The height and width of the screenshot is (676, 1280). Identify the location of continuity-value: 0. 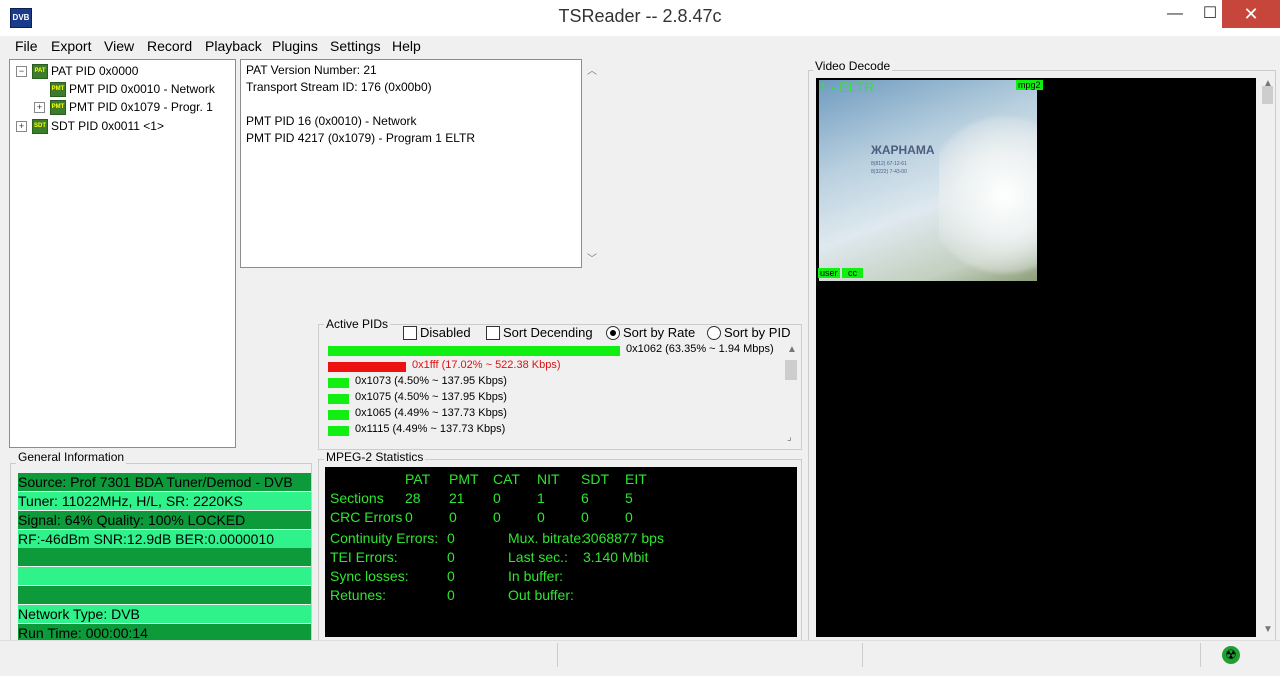
(451, 538).